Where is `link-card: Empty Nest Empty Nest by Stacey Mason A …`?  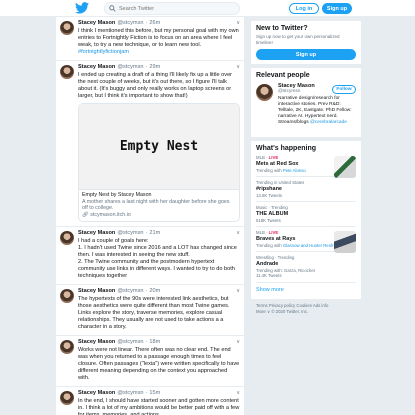
link-card: Empty Nest Empty Nest by Stacey Mason A … is located at coordinates (159, 162).